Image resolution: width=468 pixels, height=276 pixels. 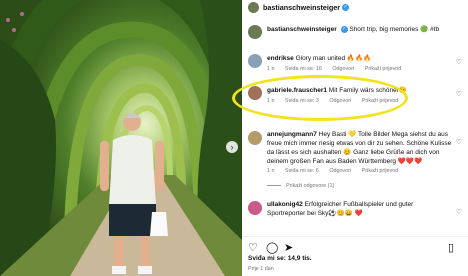 I want to click on author-username: bastianschweinsteiger, so click(x=301, y=7).